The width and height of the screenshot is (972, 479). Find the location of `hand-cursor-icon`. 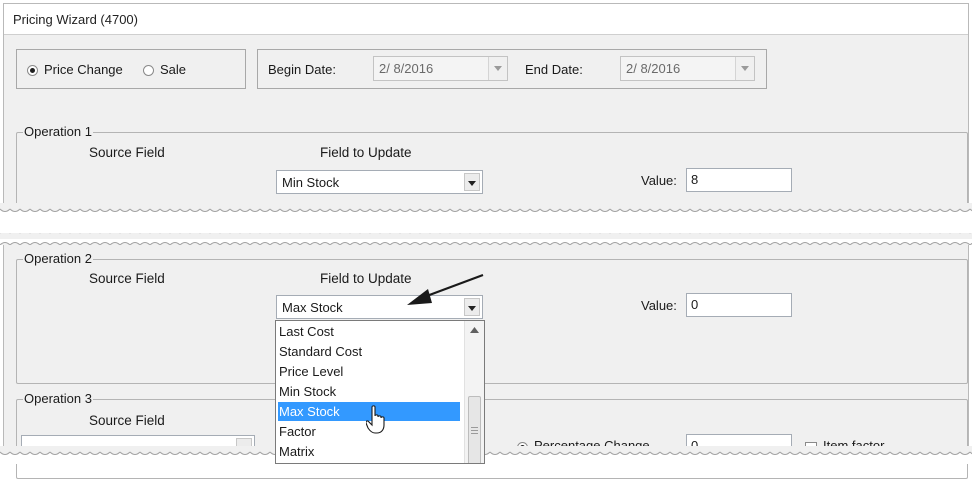

hand-cursor-icon is located at coordinates (375, 419).